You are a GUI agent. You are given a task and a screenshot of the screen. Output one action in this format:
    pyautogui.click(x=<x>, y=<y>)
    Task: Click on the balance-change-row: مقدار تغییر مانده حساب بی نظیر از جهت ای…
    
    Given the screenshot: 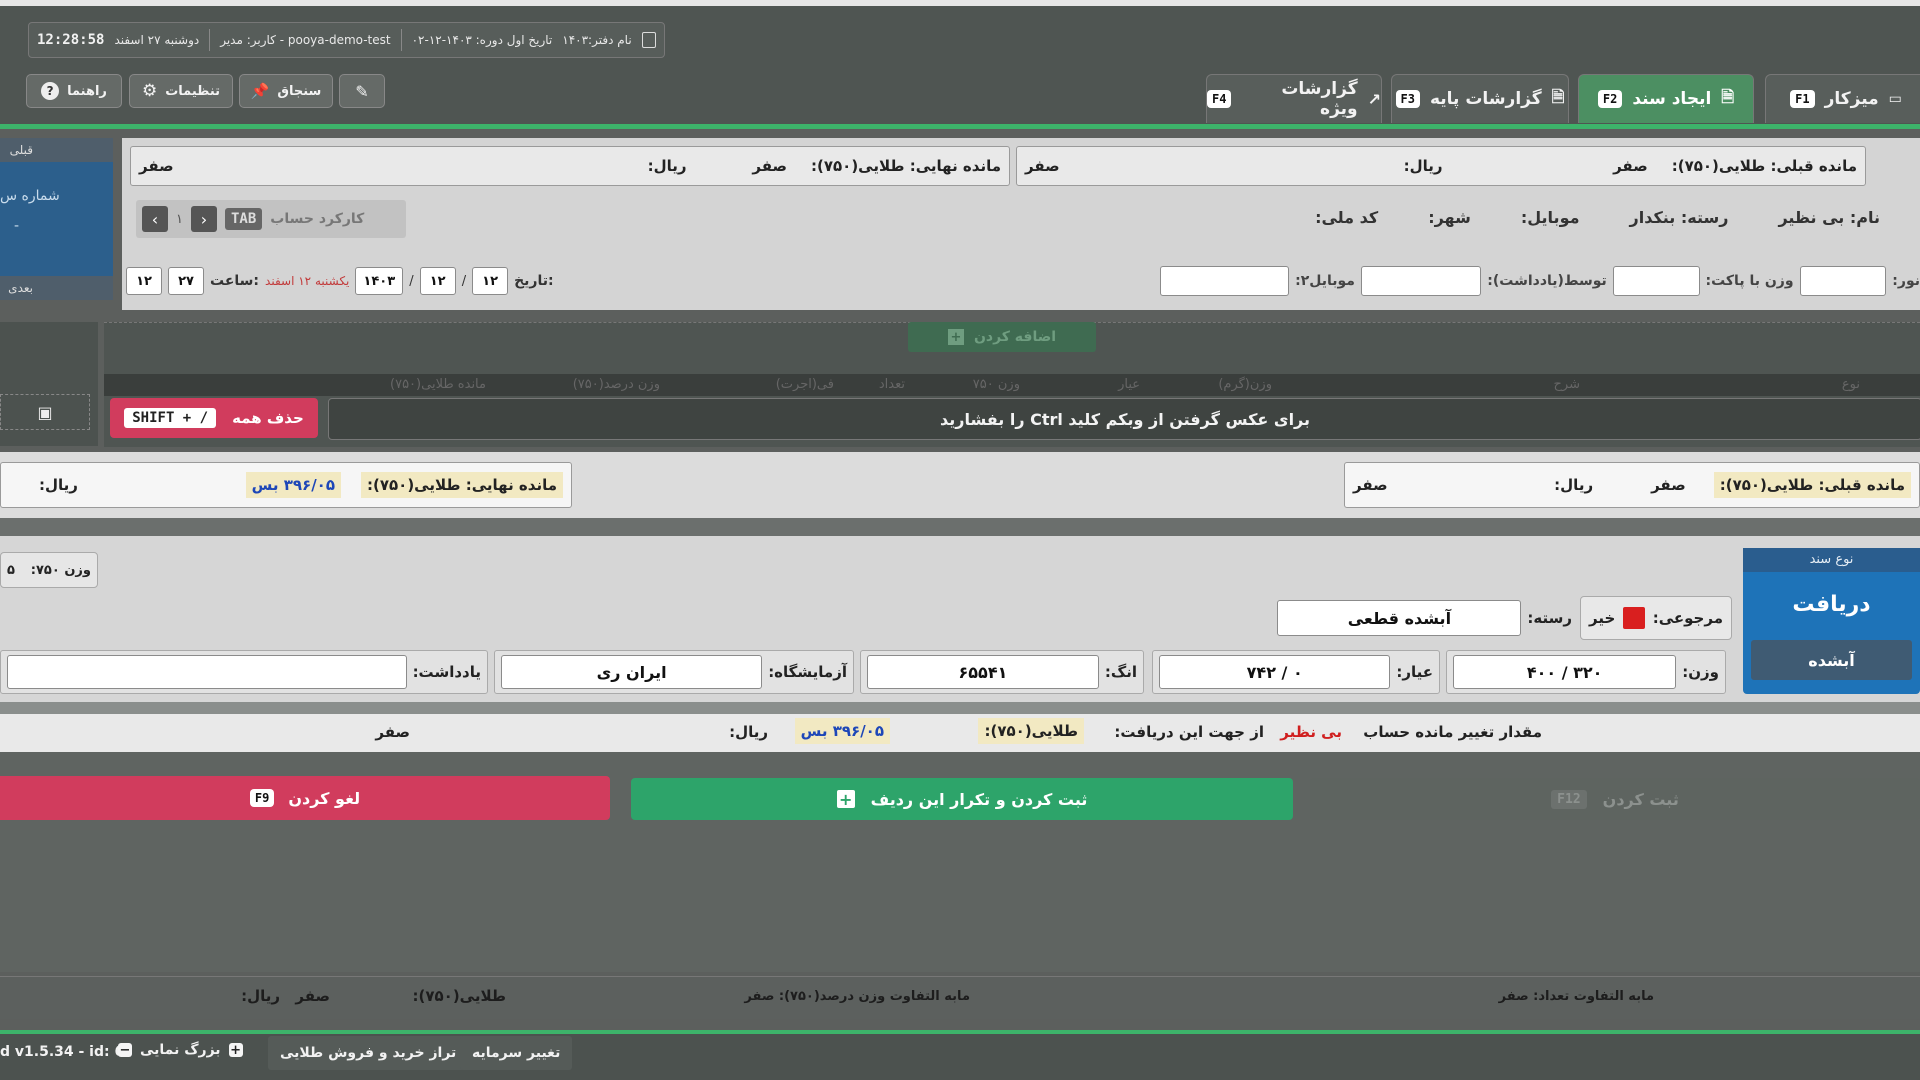 What is the action you would take?
    pyautogui.click(x=960, y=733)
    